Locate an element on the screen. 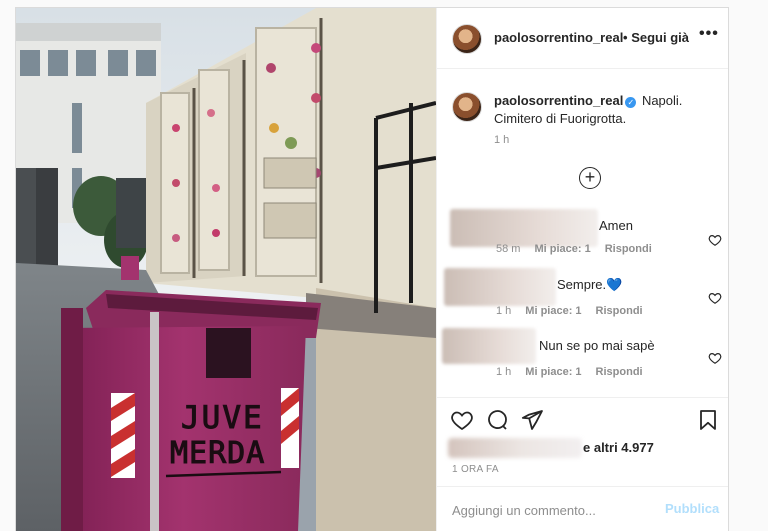 The height and width of the screenshot is (531, 768). like-heart-icon is located at coordinates (462, 420).